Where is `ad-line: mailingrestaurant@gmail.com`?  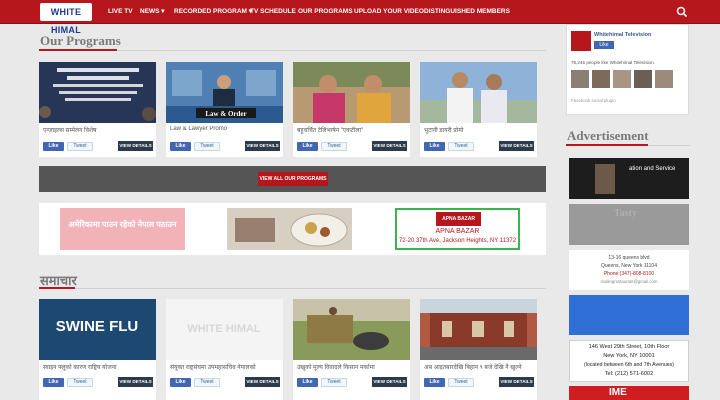
ad-line: mailingrestaurant@gmail.com is located at coordinates (629, 281).